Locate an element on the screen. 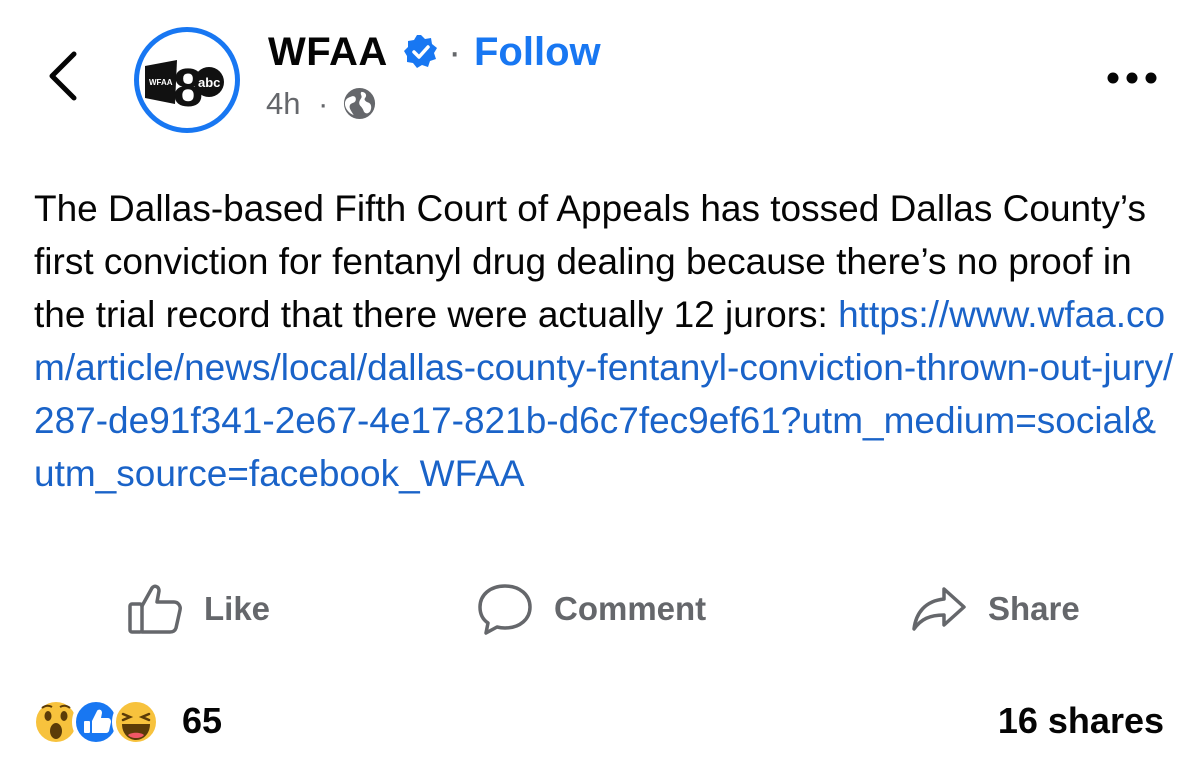  wow-reaction-icon is located at coordinates (56, 722).